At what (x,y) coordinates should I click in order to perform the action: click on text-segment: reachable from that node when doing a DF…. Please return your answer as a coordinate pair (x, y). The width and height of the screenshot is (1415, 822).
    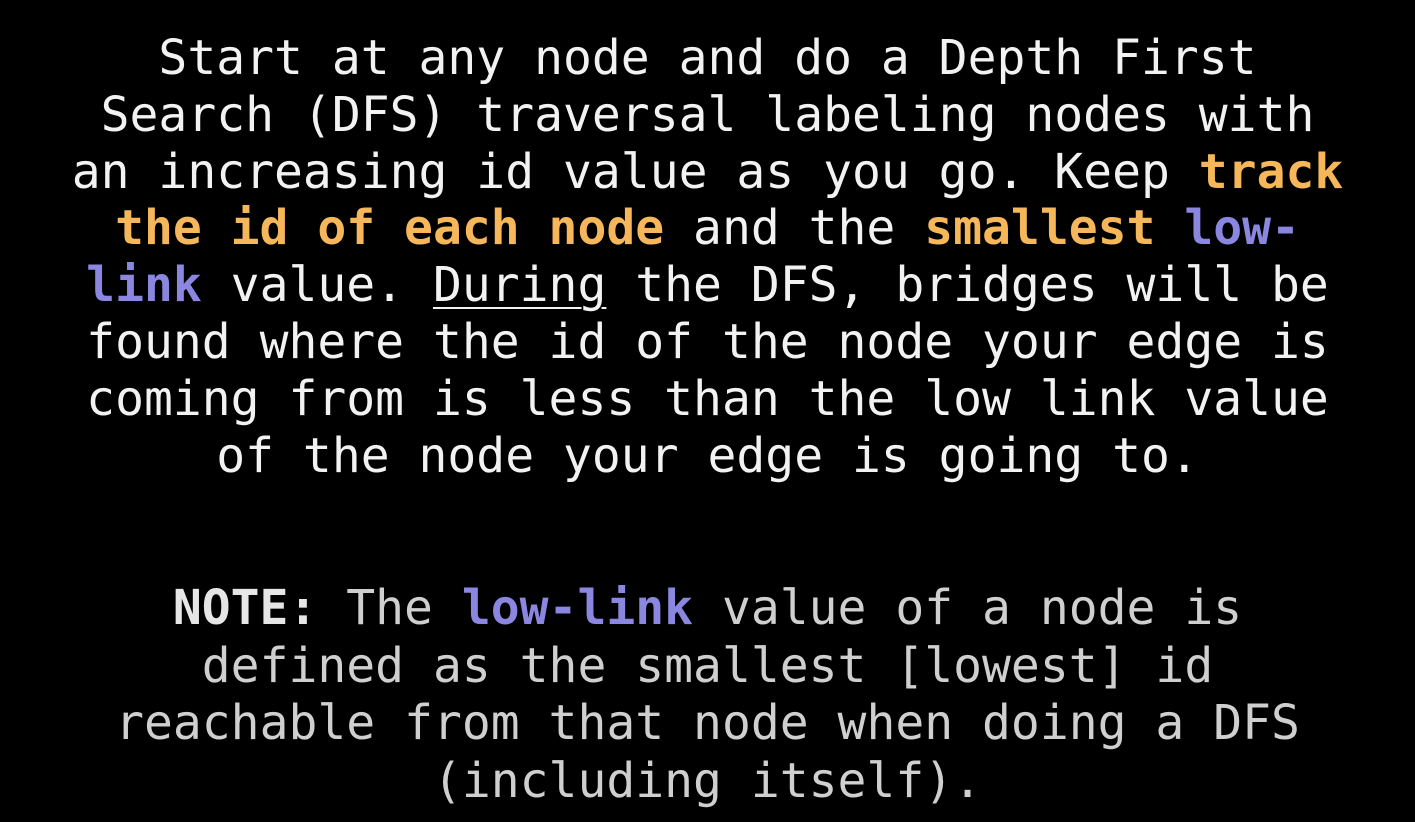
    Looking at the image, I should click on (707, 723).